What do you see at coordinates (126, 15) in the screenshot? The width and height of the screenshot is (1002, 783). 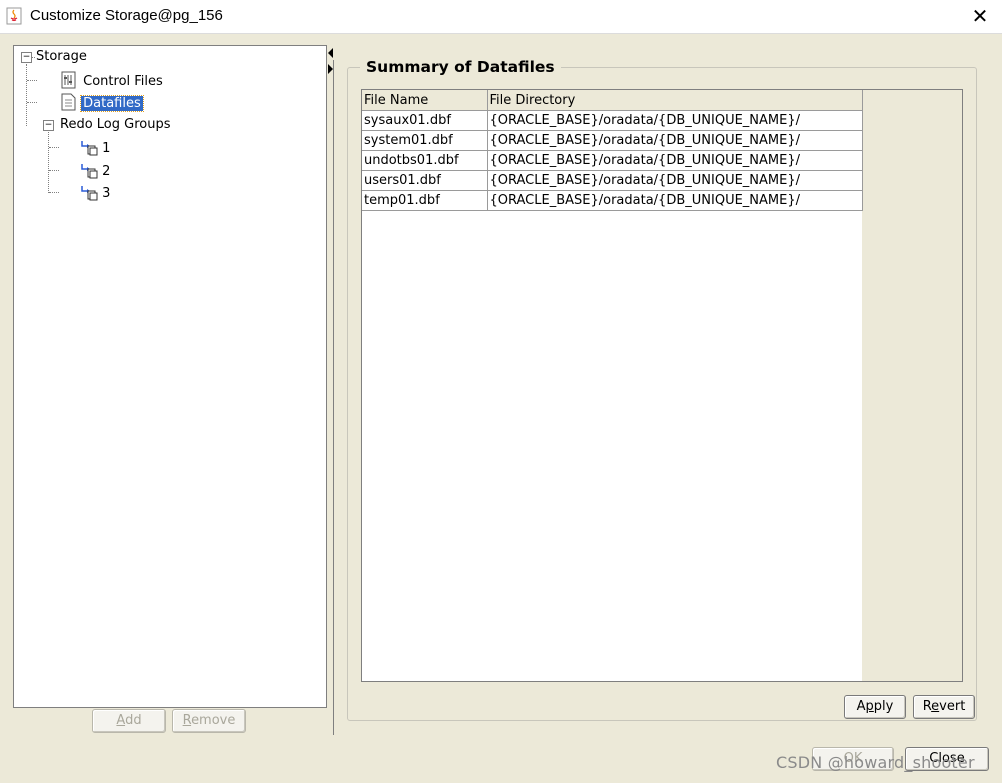 I see `window-title: Customize Storage@pg_156` at bounding box center [126, 15].